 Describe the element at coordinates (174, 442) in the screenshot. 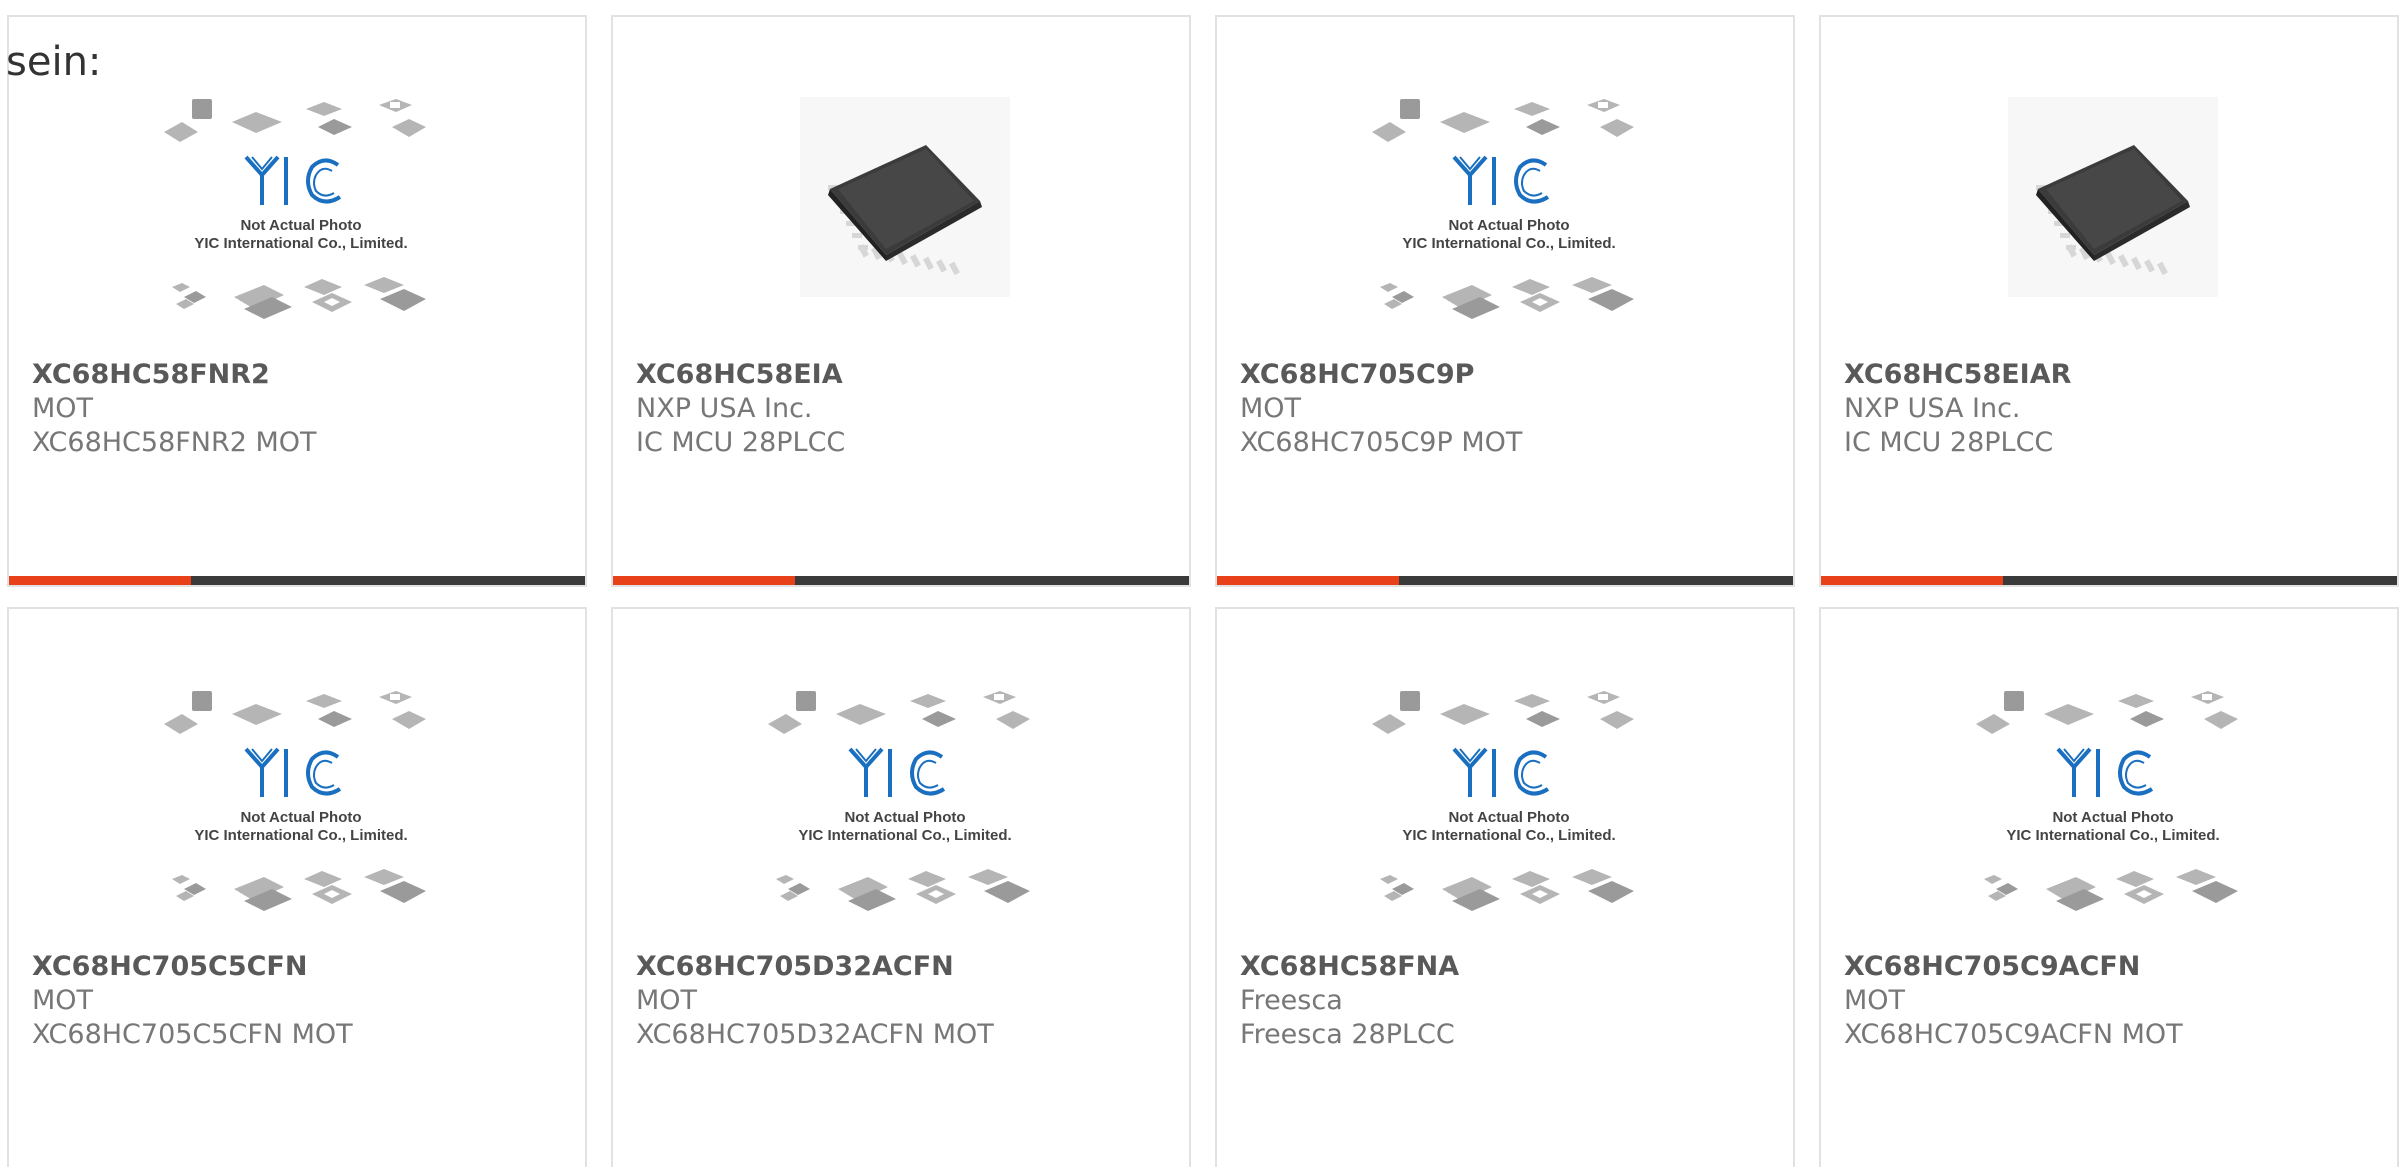

I see `product-description: XC68HC58FNR2 MOT` at that location.